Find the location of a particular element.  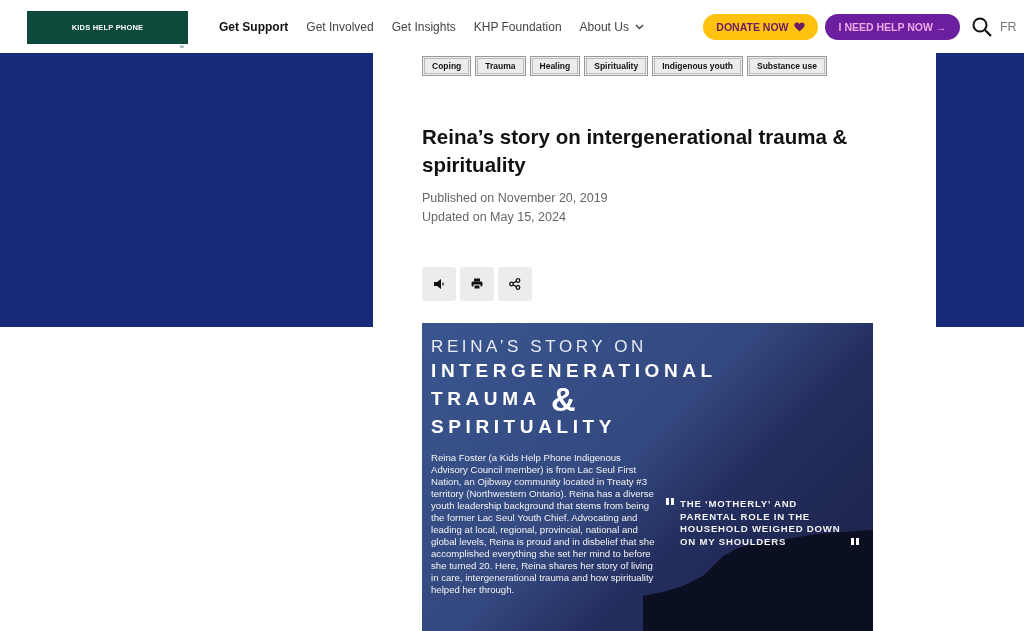

search-icon is located at coordinates (981, 26).